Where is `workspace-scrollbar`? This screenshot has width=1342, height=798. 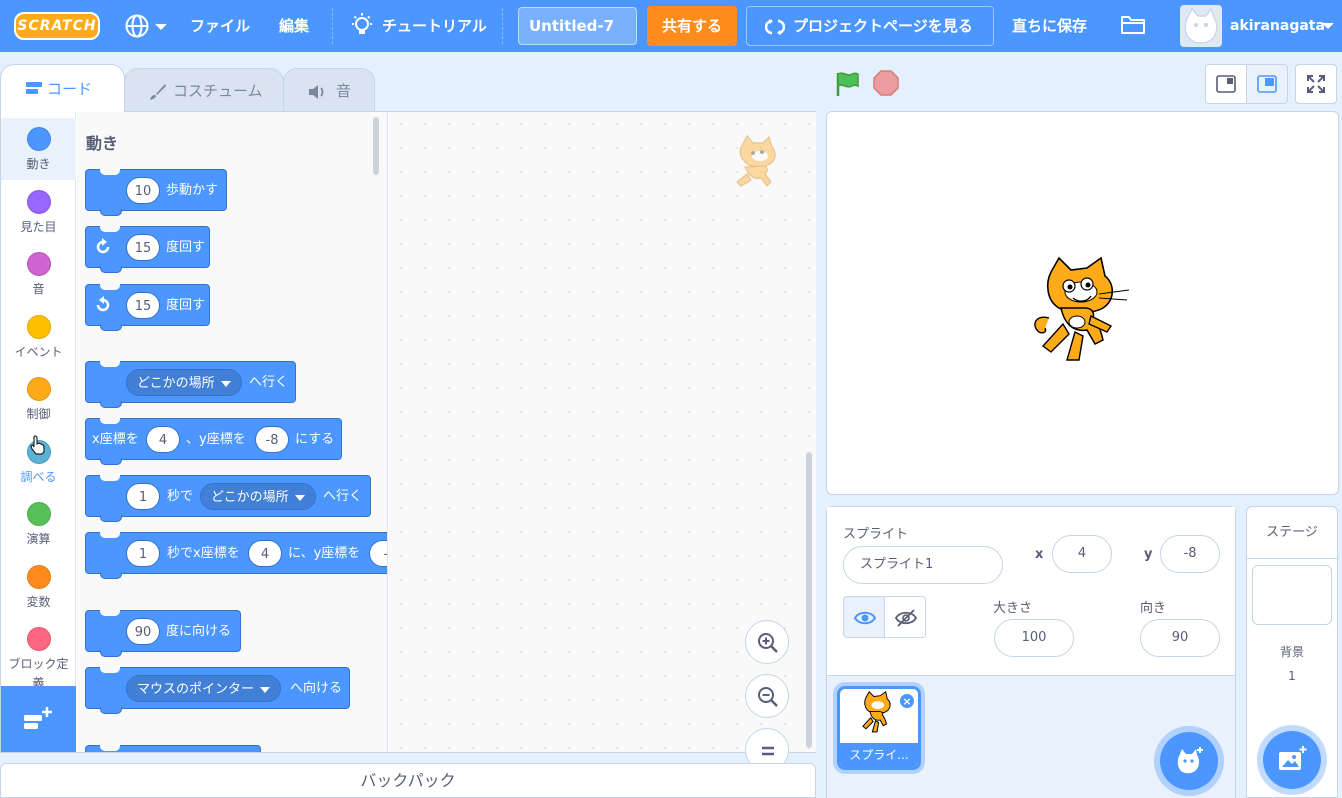
workspace-scrollbar is located at coordinates (809, 600).